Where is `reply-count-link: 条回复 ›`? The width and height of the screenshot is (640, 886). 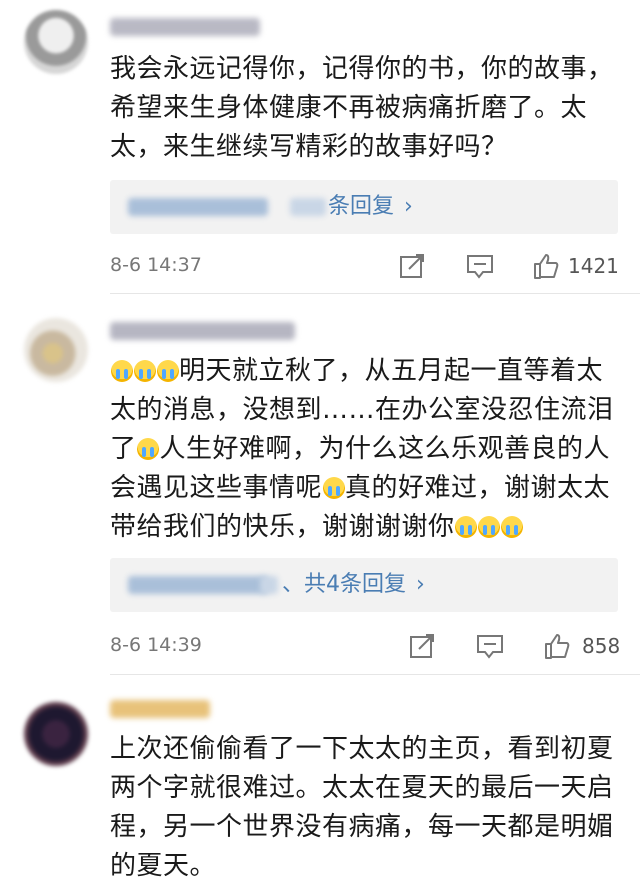 reply-count-link: 条回复 › is located at coordinates (370, 207).